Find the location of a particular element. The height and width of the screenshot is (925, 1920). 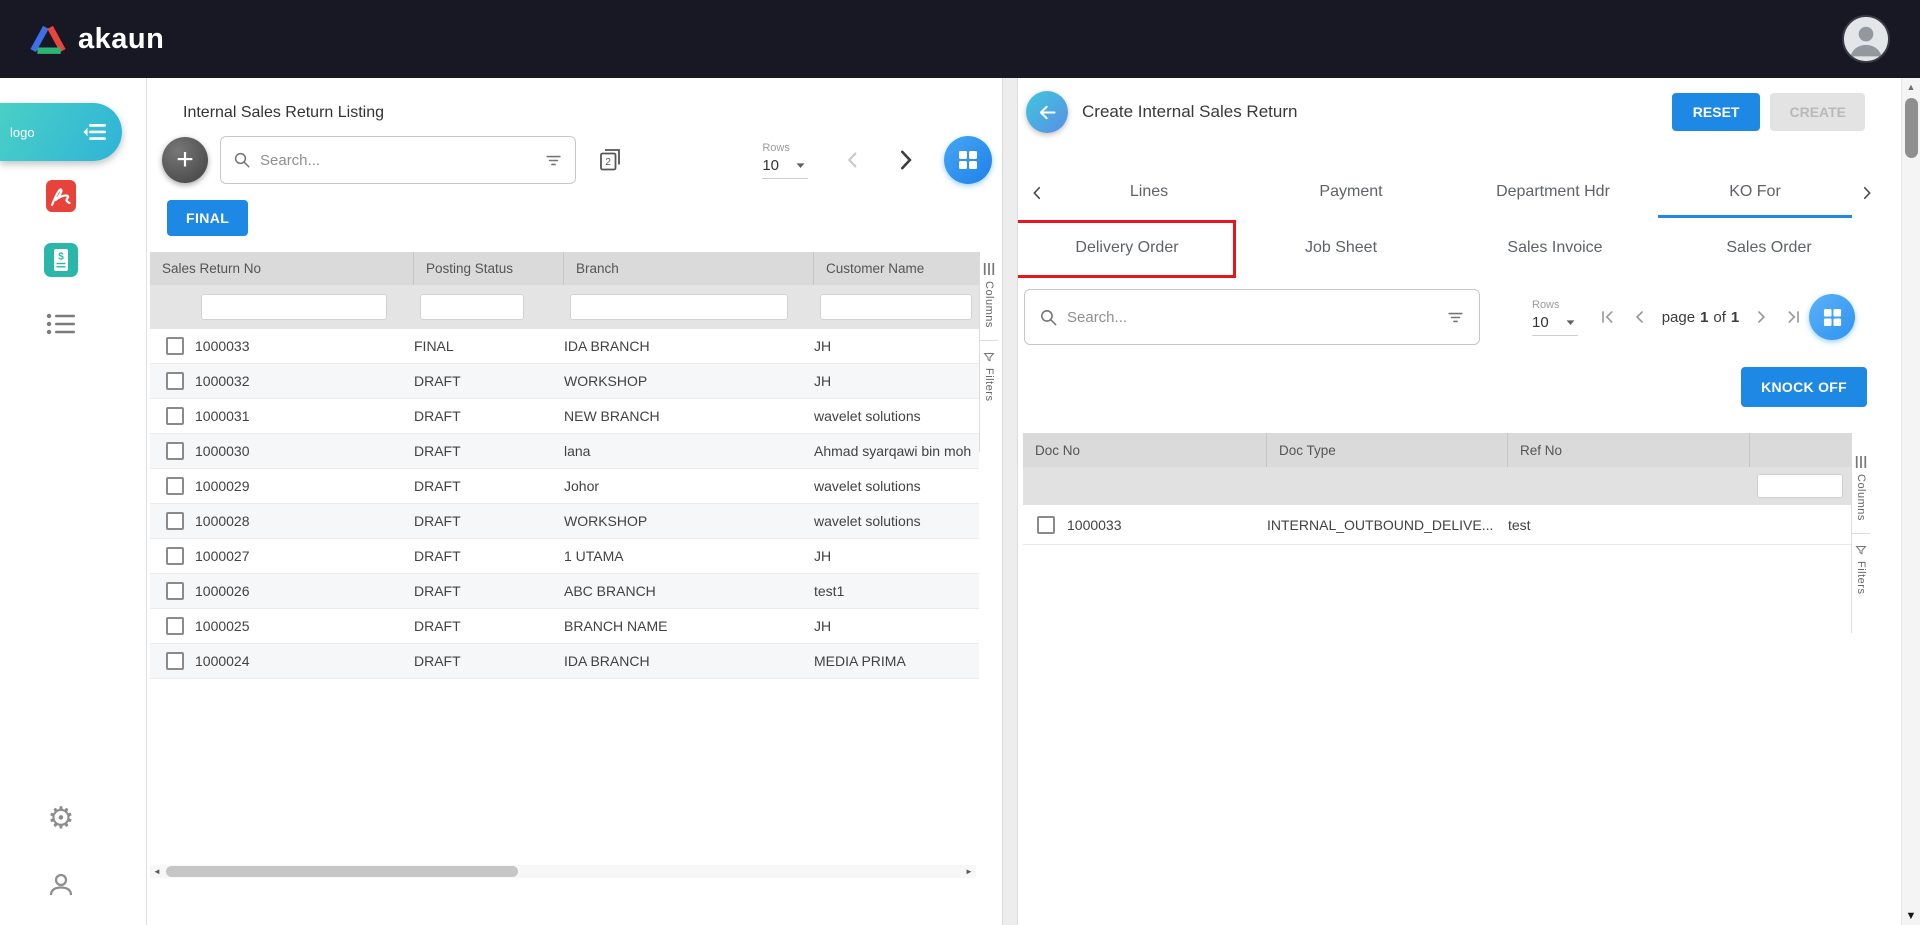

user-avatar is located at coordinates (1866, 39).